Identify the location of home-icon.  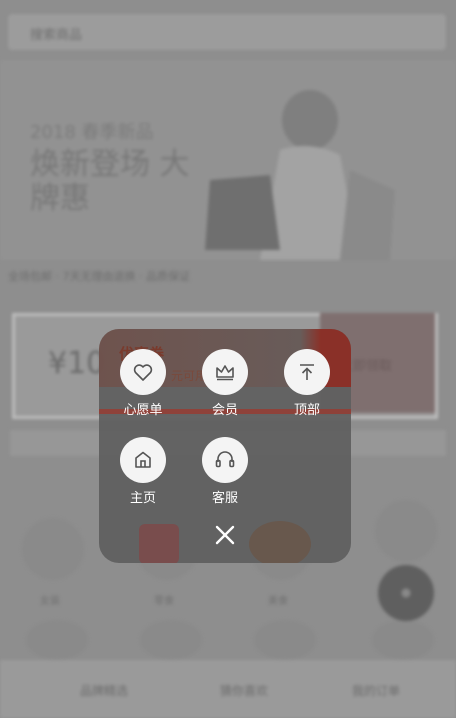
(143, 459).